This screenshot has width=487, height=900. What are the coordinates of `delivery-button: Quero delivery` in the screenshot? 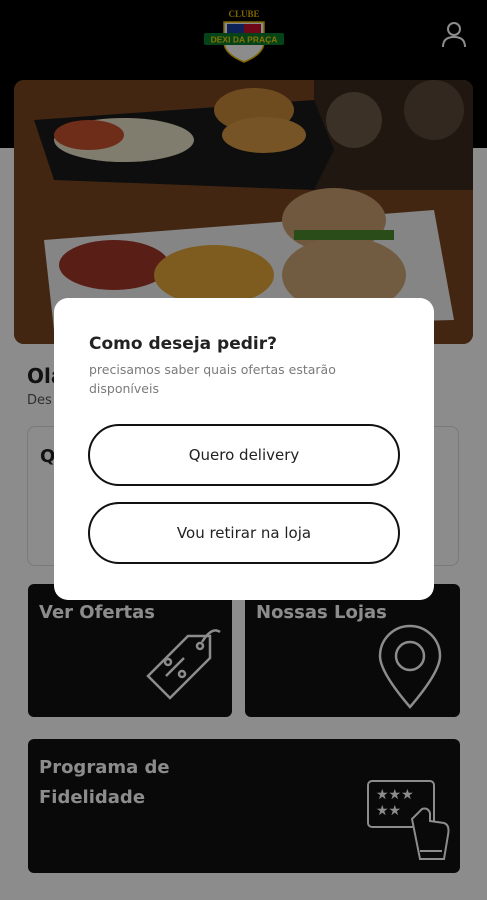 It's located at (244, 455).